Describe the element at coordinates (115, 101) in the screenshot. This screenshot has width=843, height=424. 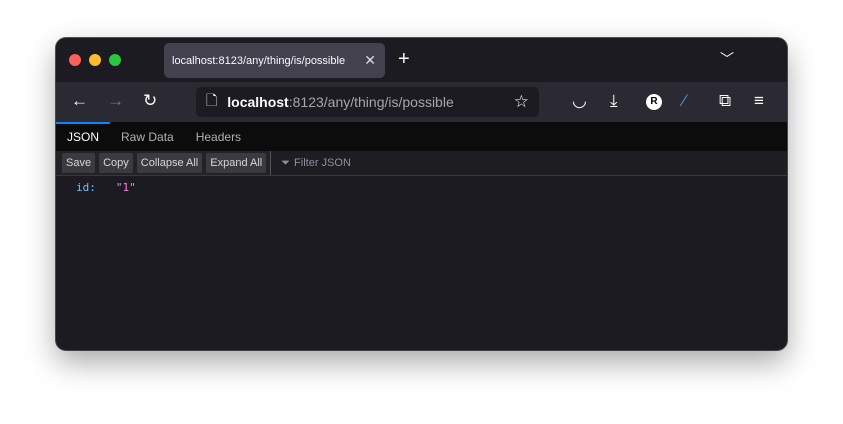
I see `forward-icon: →` at that location.